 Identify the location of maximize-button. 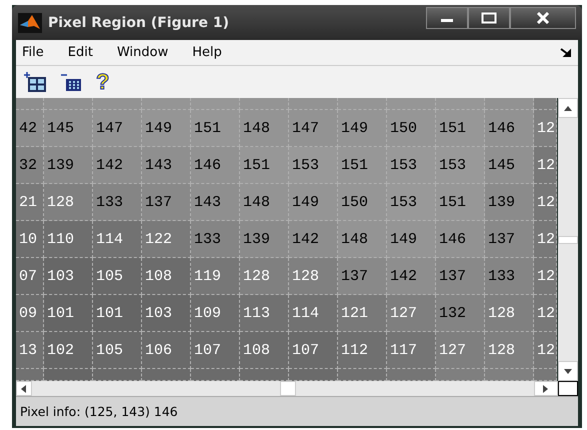
(489, 18).